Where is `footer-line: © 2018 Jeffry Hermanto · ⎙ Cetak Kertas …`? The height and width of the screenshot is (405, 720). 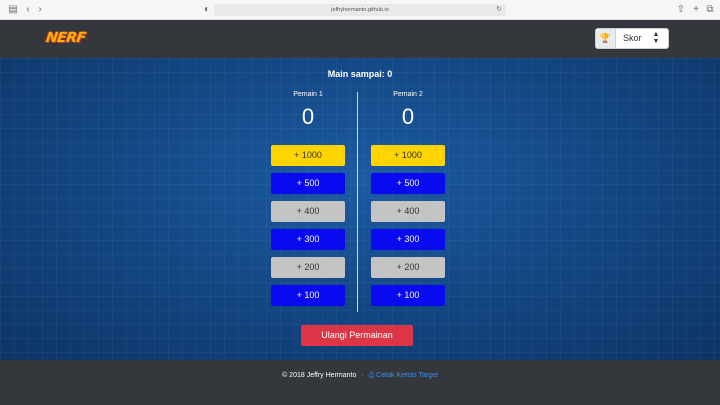 footer-line: © 2018 Jeffry Hermanto · ⎙ Cetak Kertas … is located at coordinates (360, 376).